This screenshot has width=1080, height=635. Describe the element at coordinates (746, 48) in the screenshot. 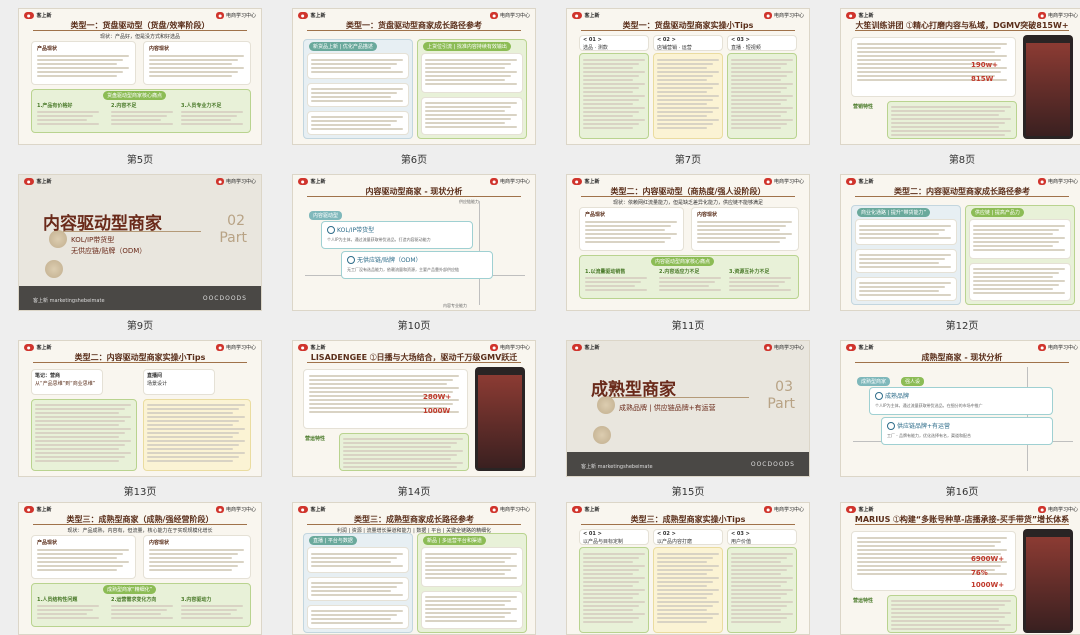

I see `tip-title: 直播 · 短视频` at that location.